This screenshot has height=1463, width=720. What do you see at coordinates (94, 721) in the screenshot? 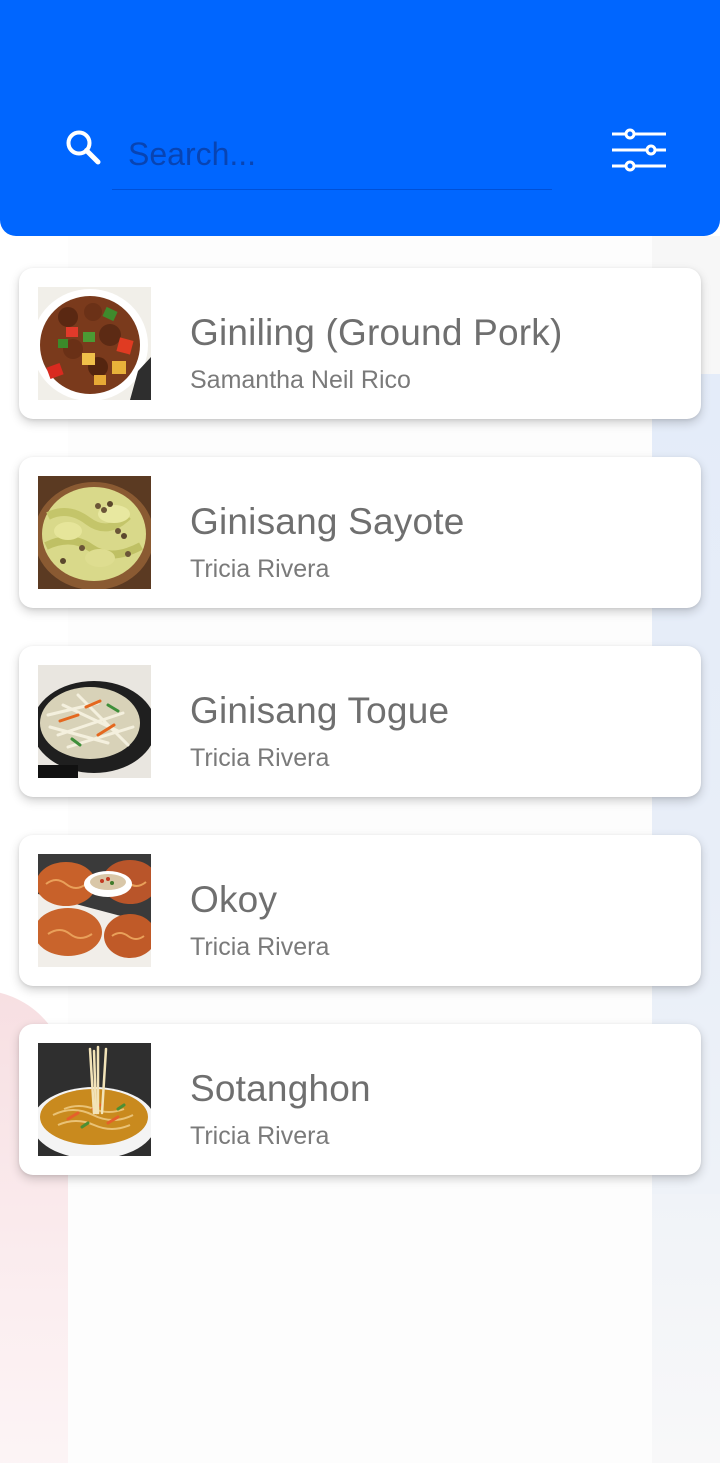
I see `ginisang-togue-photo` at bounding box center [94, 721].